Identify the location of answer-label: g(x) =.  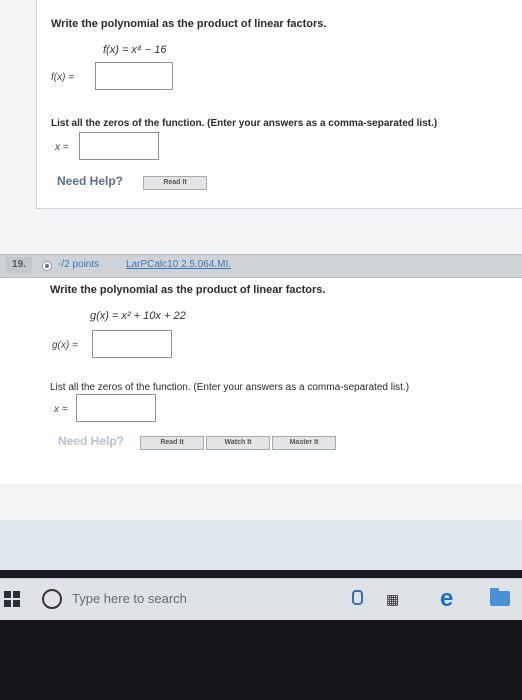
(65, 345).